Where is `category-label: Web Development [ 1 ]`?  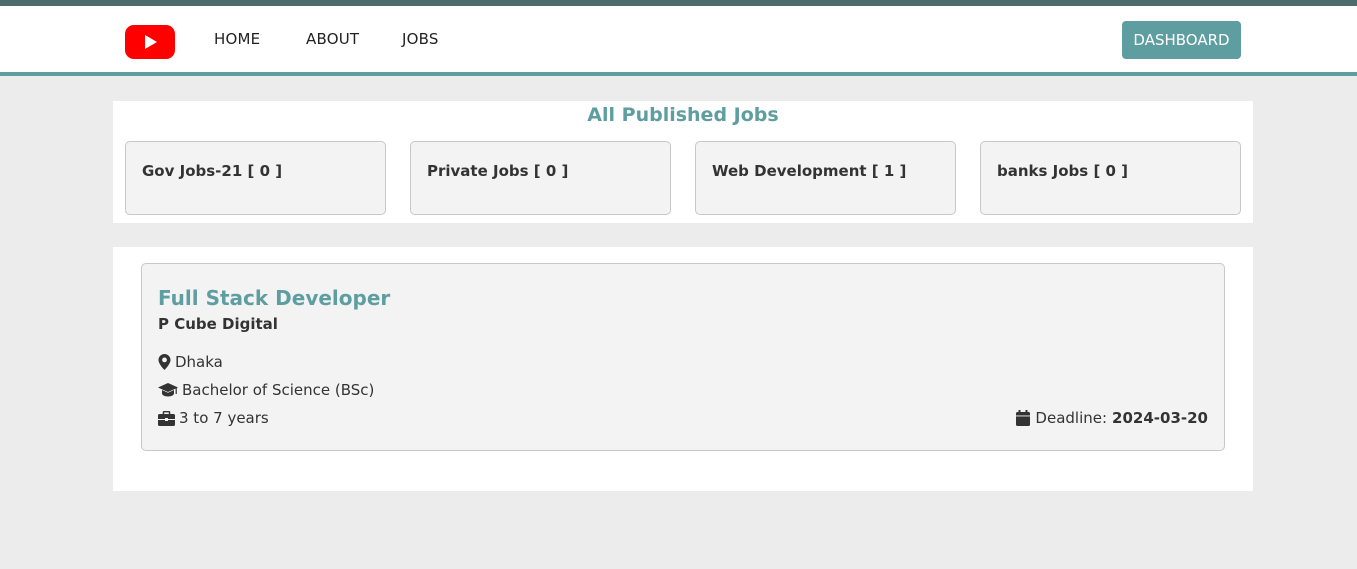 category-label: Web Development [ 1 ] is located at coordinates (809, 171).